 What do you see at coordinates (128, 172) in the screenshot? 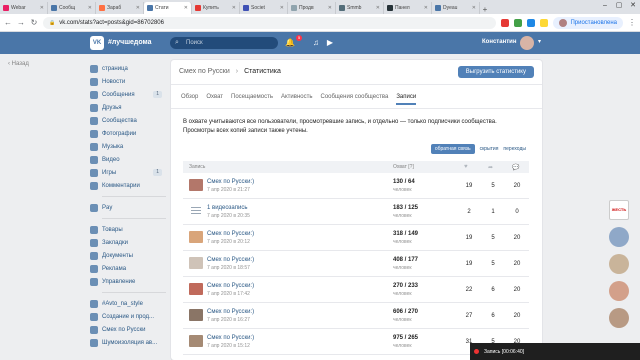
I see `sidebar-item: Игры 1` at bounding box center [128, 172].